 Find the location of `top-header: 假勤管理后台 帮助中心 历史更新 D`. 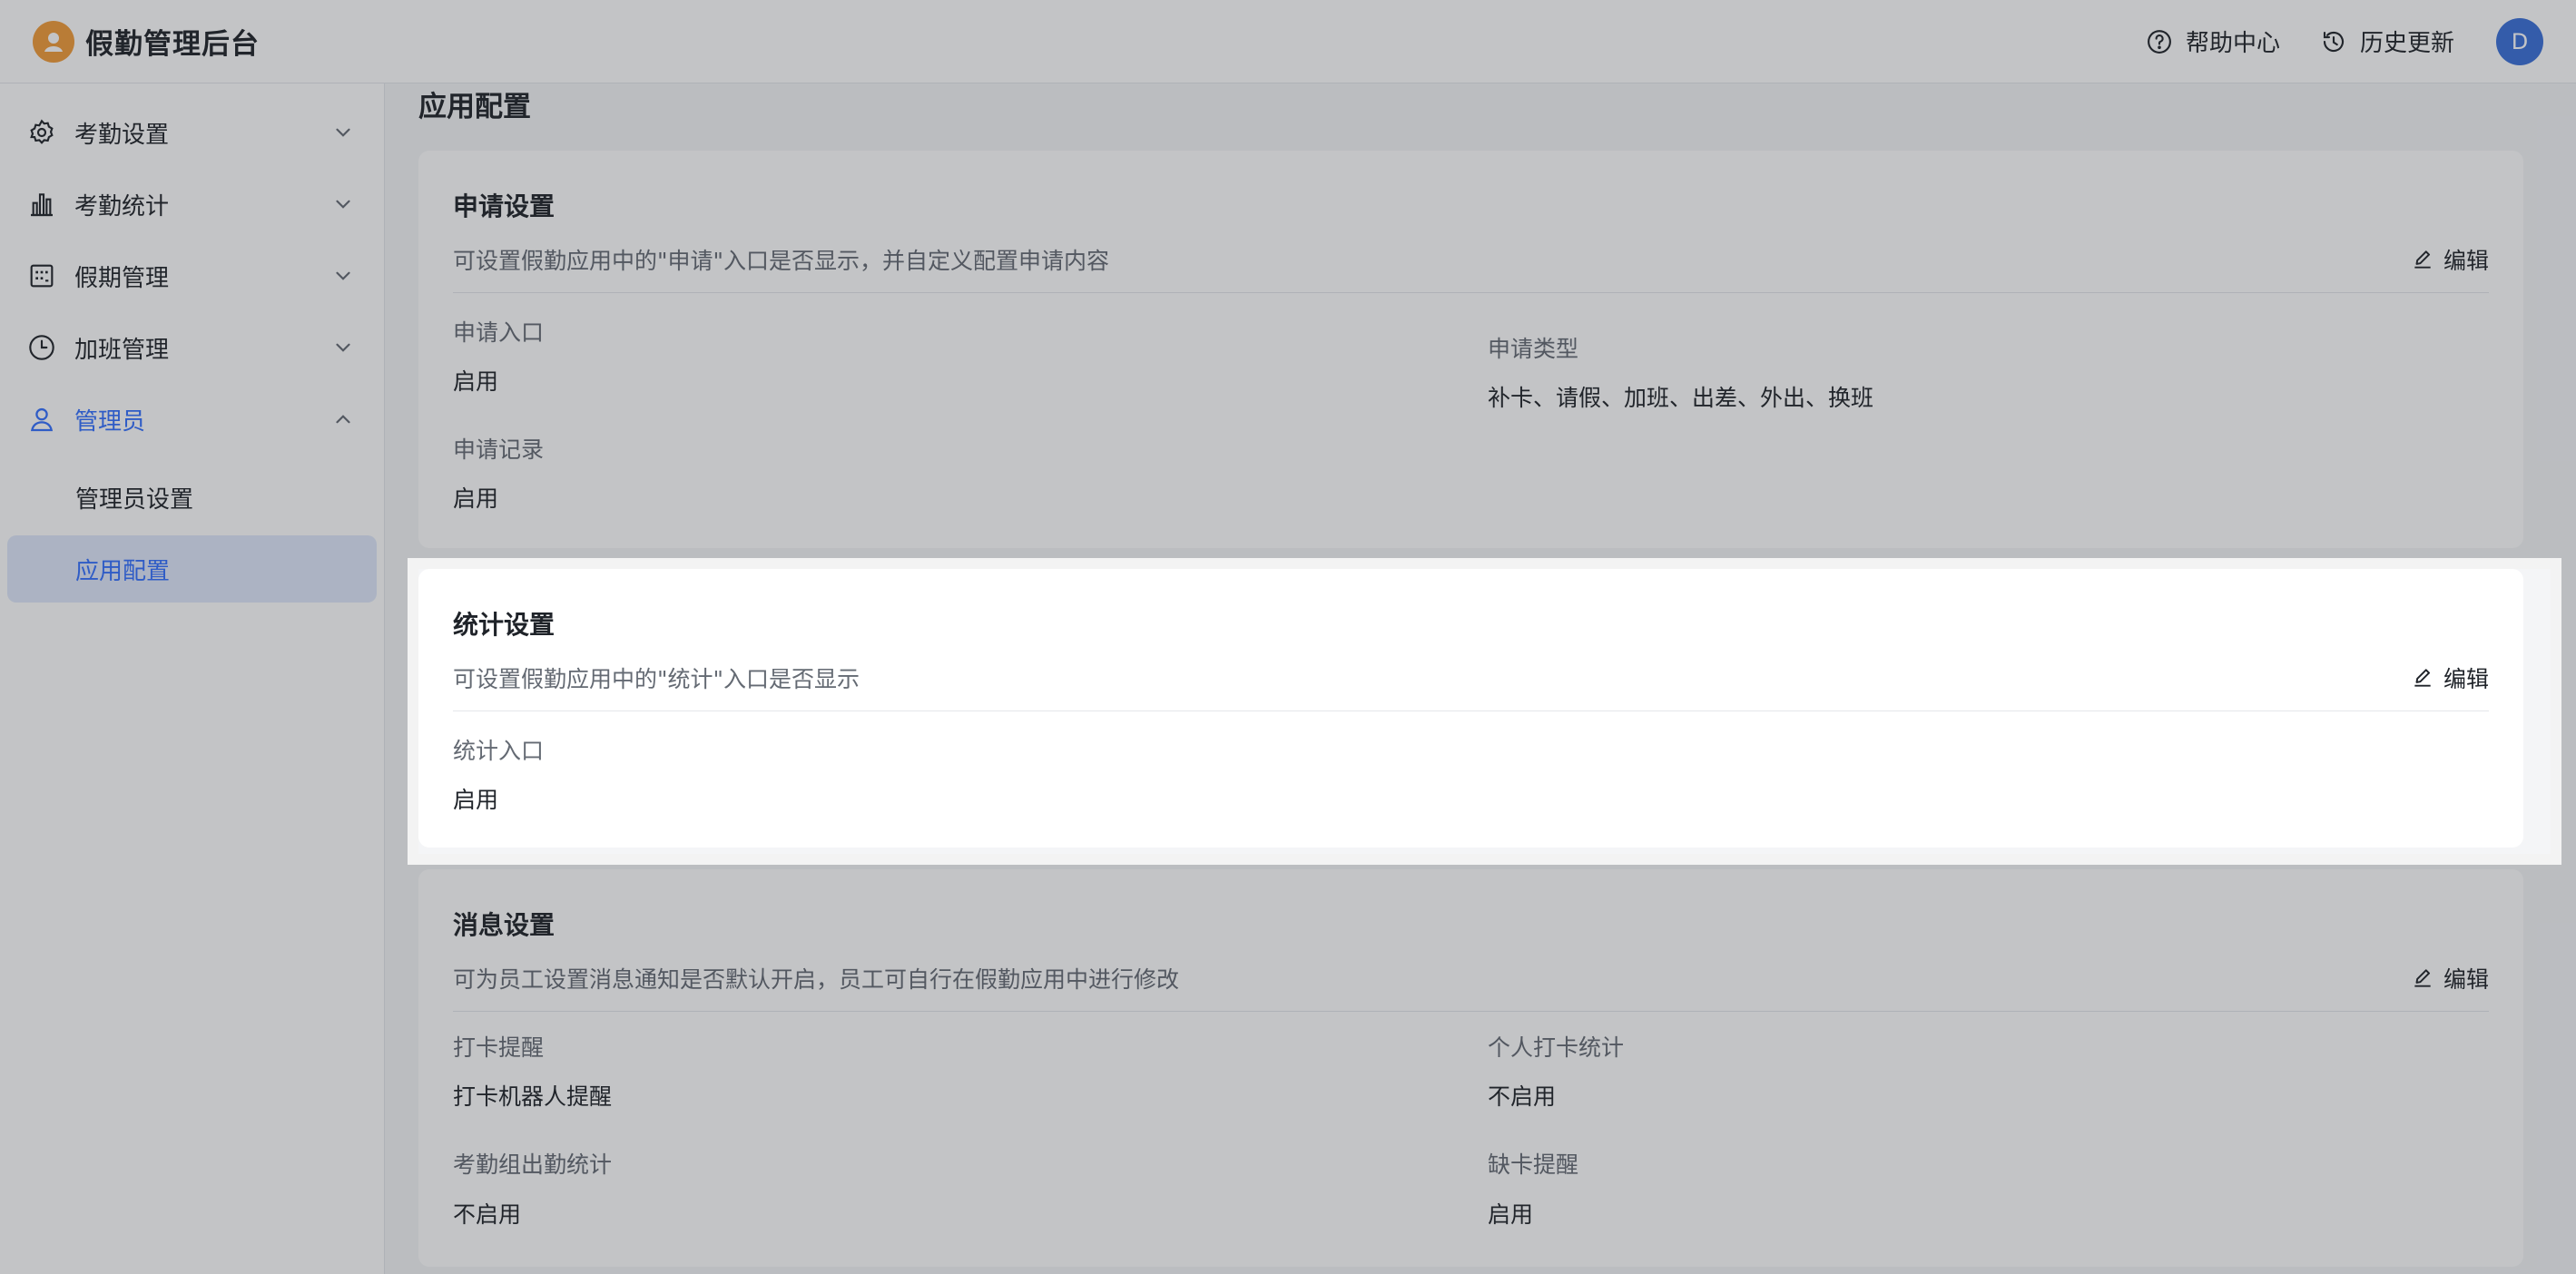

top-header: 假勤管理后台 帮助中心 历史更新 D is located at coordinates (1288, 41).